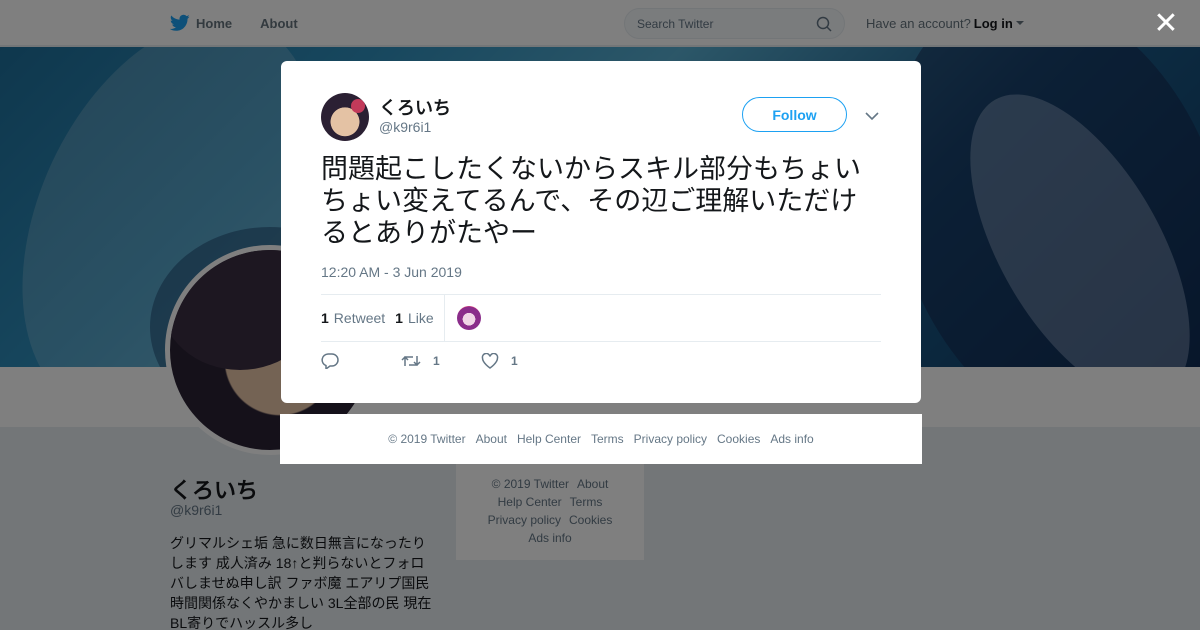 This screenshot has height=630, width=1200. I want to click on tweet-author-handle: @k9r6i1, so click(405, 127).